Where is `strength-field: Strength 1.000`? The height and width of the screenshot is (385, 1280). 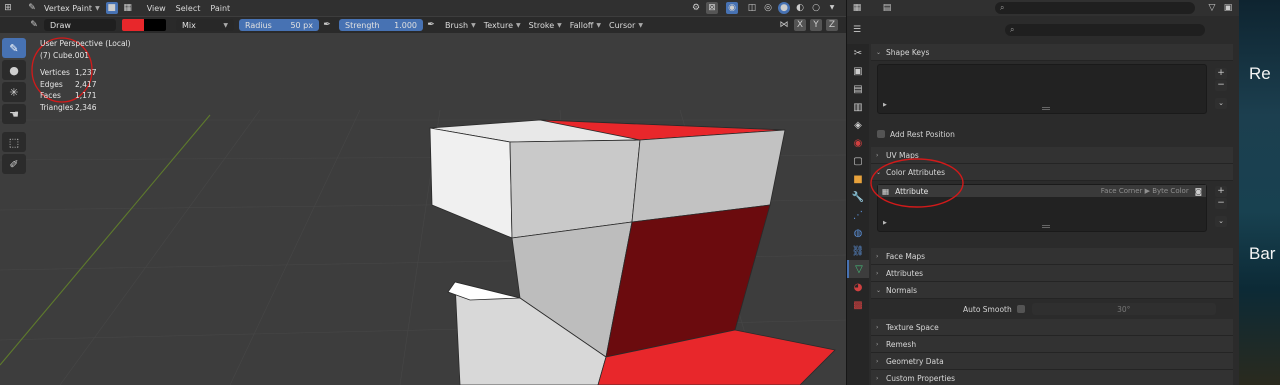 strength-field: Strength 1.000 is located at coordinates (381, 25).